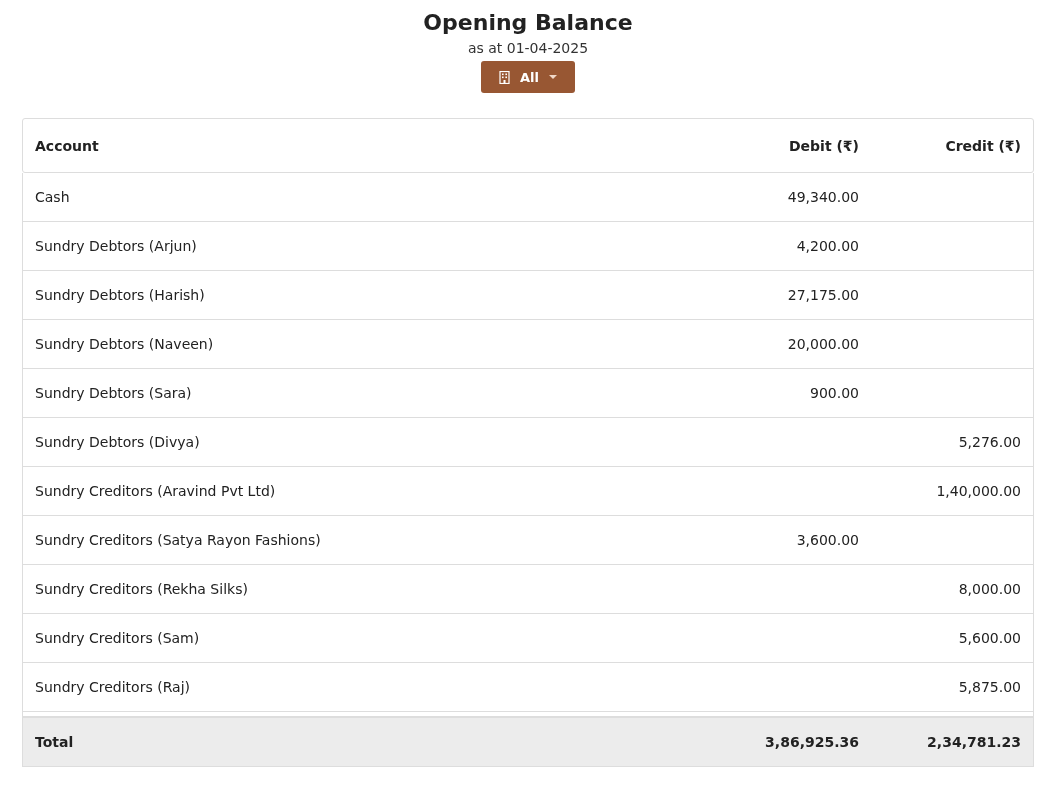 The height and width of the screenshot is (787, 1057). Describe the element at coordinates (823, 295) in the screenshot. I see `debit-cell-text: 27,175.00` at that location.